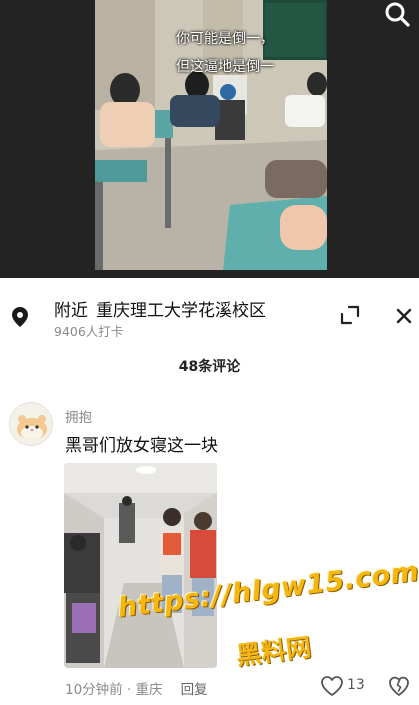 Image resolution: width=419 pixels, height=705 pixels. What do you see at coordinates (356, 685) in the screenshot?
I see `like-count: 13` at bounding box center [356, 685].